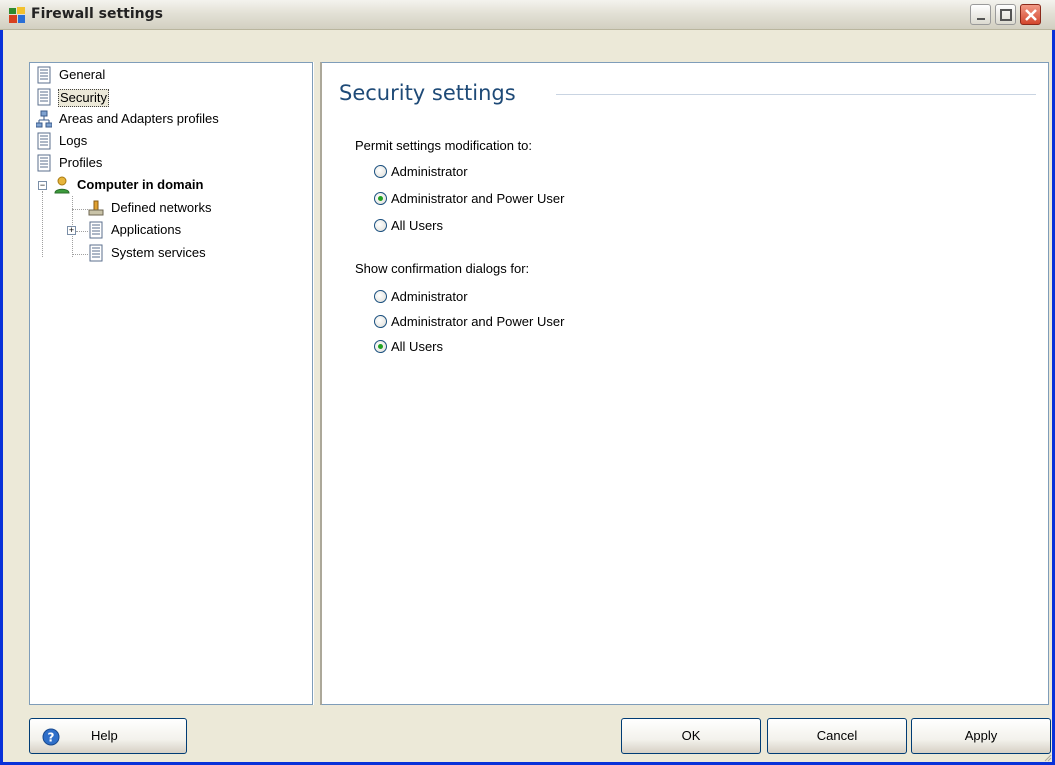  I want to click on user-icon, so click(62, 185).